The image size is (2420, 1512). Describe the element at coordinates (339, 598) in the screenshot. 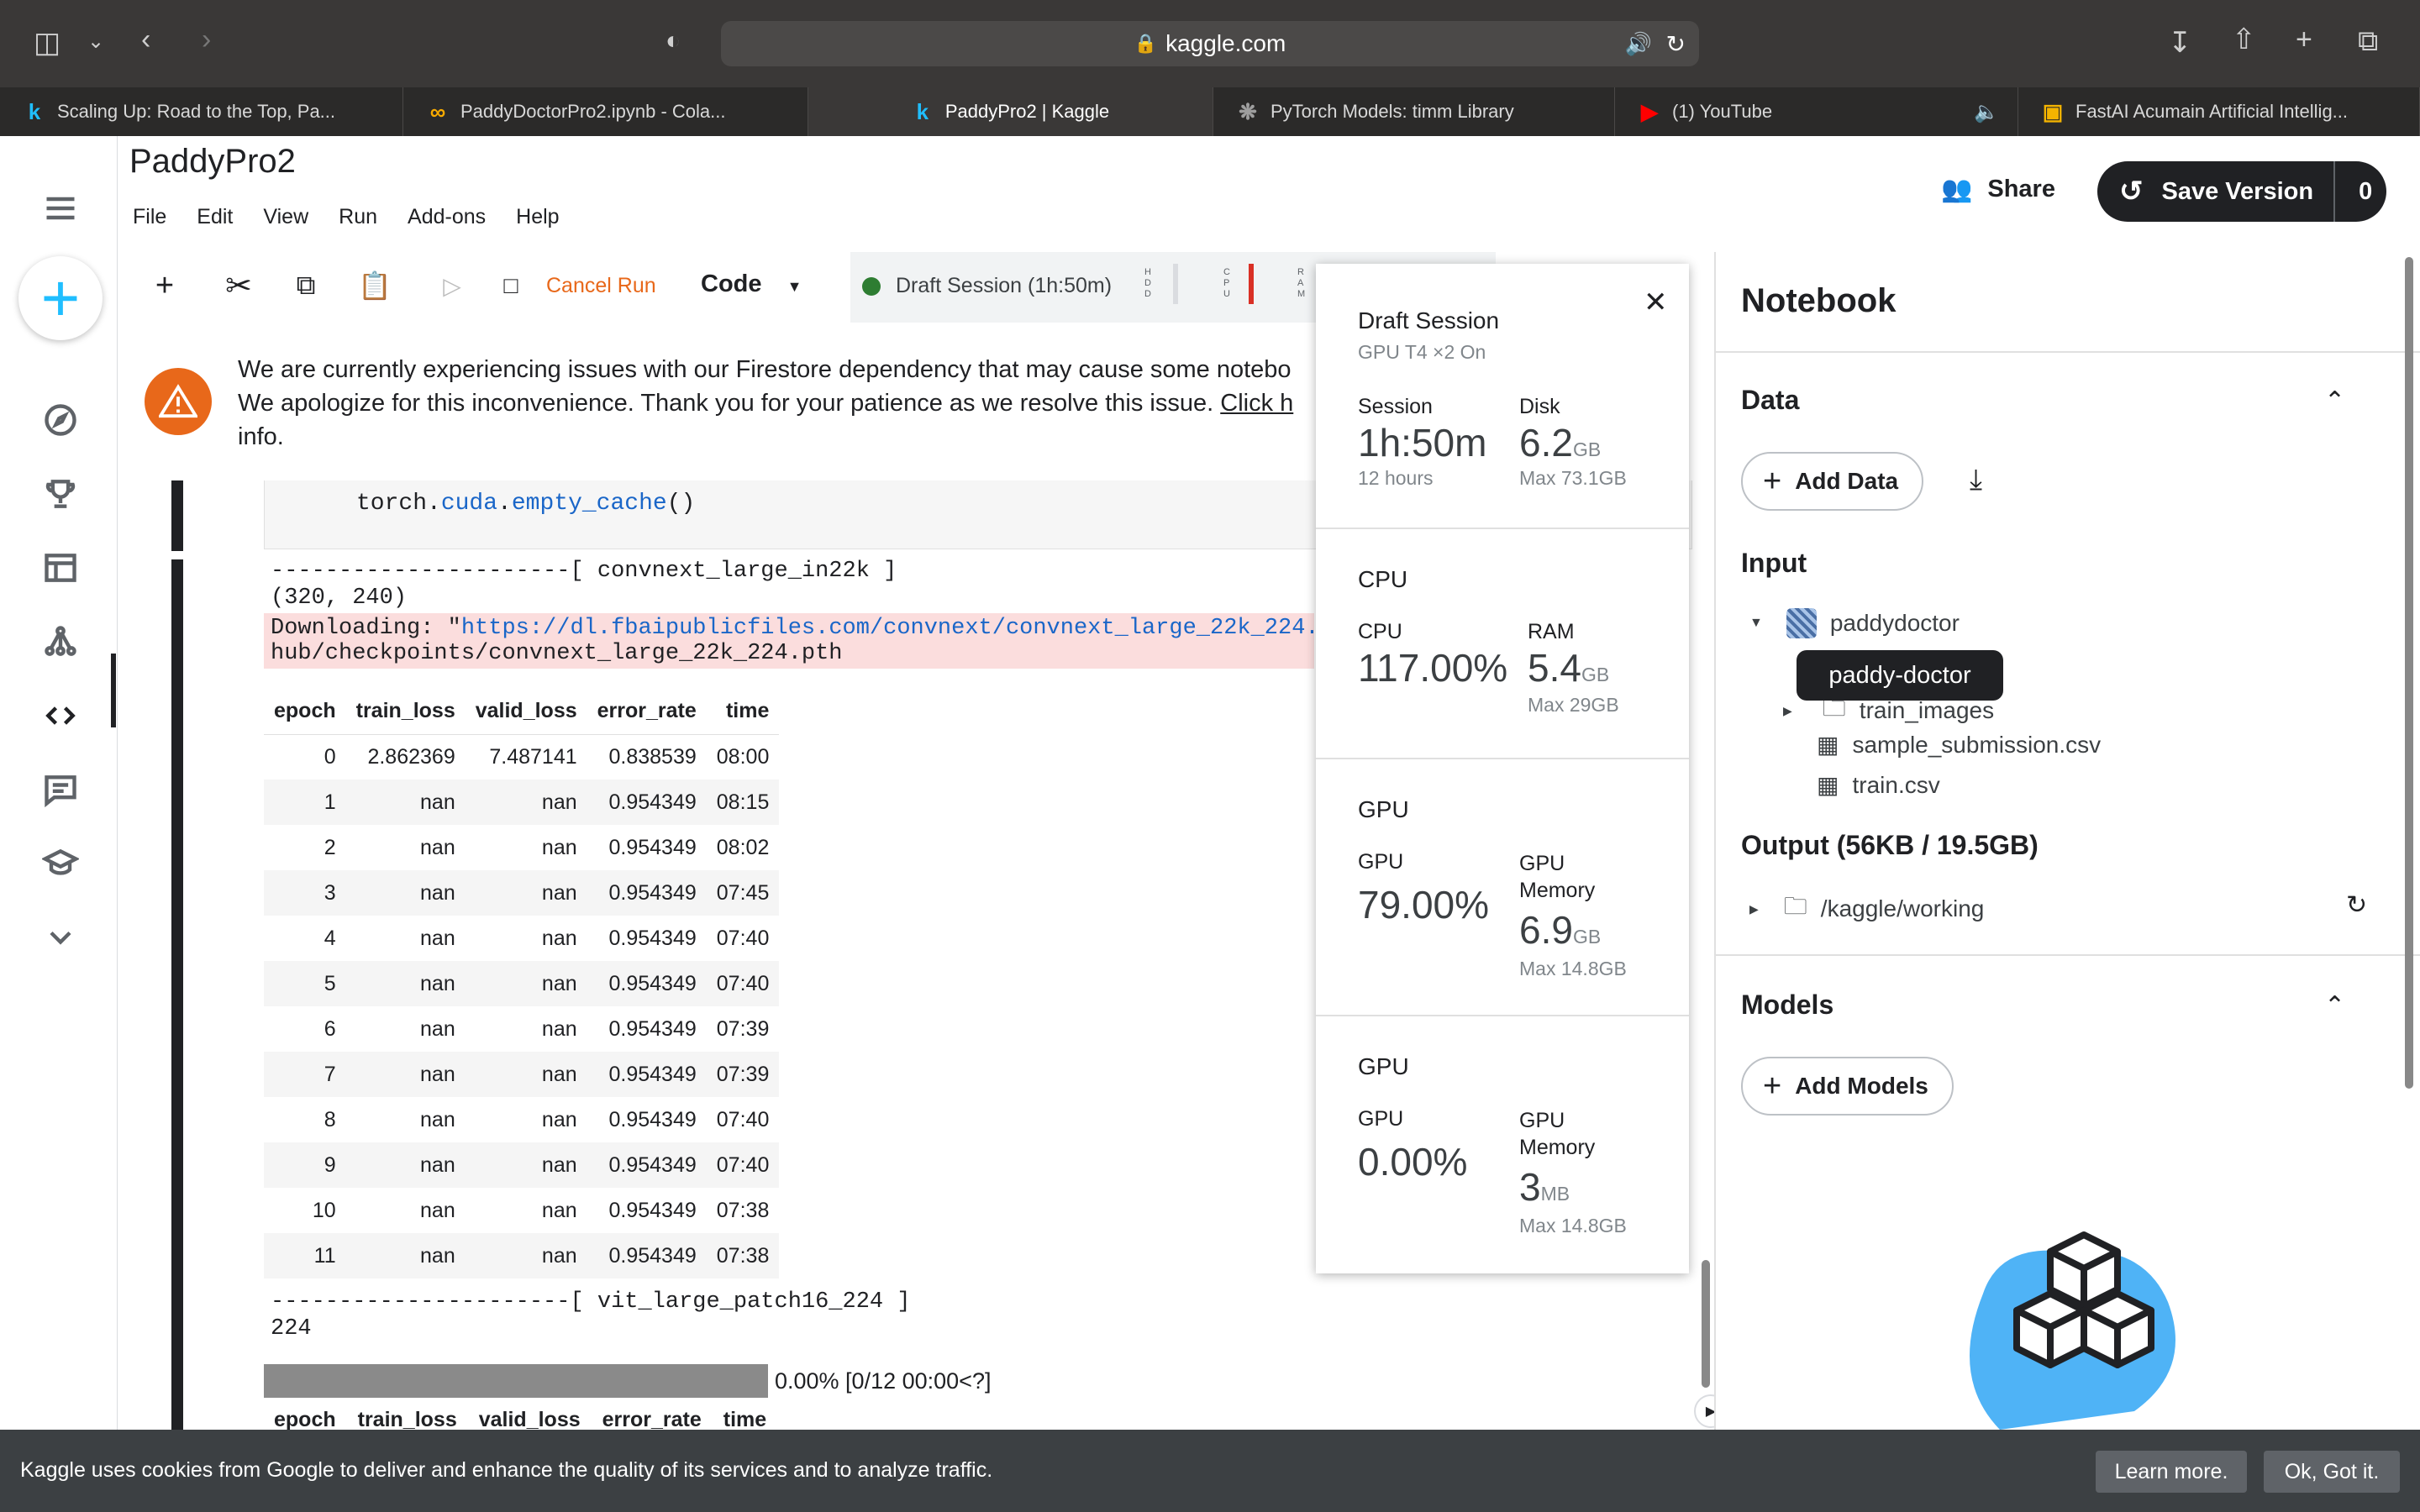

I see `image-size: (320, 240)` at that location.